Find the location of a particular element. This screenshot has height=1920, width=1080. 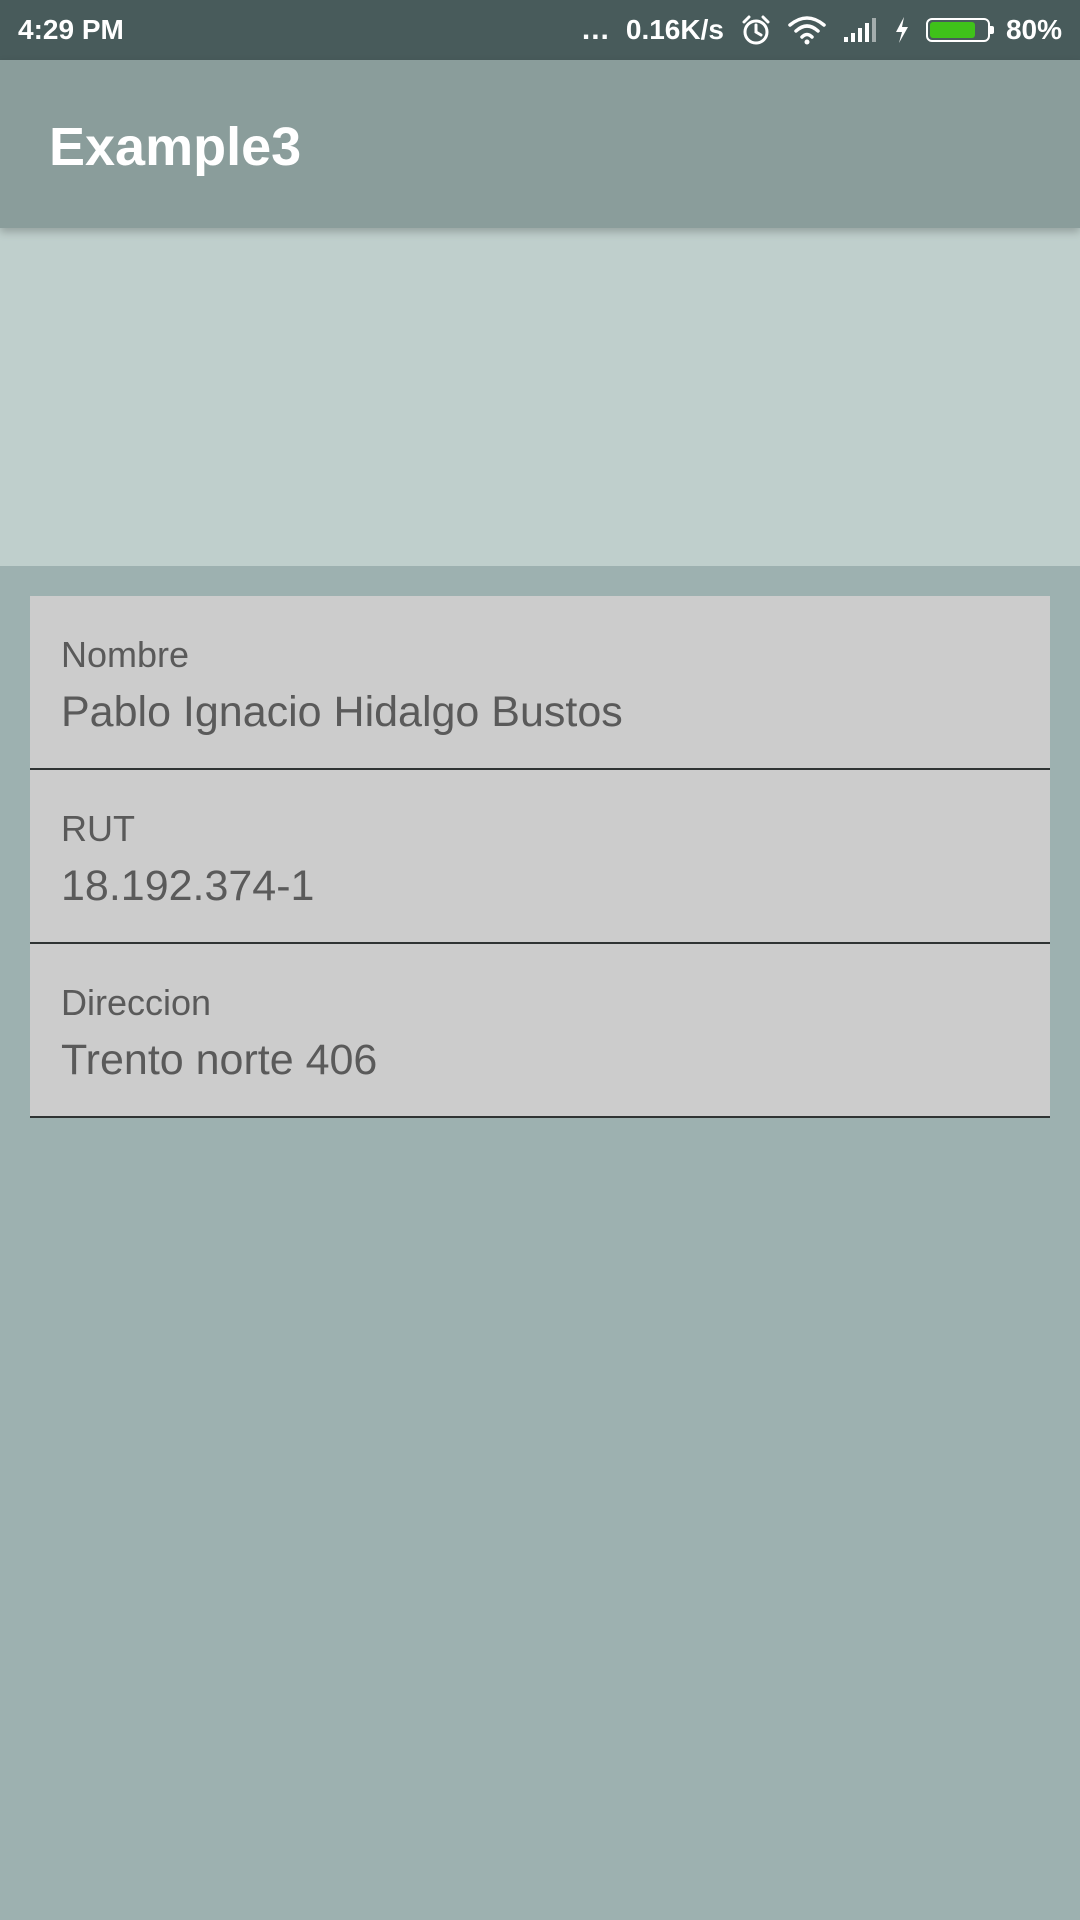

battery-icon is located at coordinates (959, 30).